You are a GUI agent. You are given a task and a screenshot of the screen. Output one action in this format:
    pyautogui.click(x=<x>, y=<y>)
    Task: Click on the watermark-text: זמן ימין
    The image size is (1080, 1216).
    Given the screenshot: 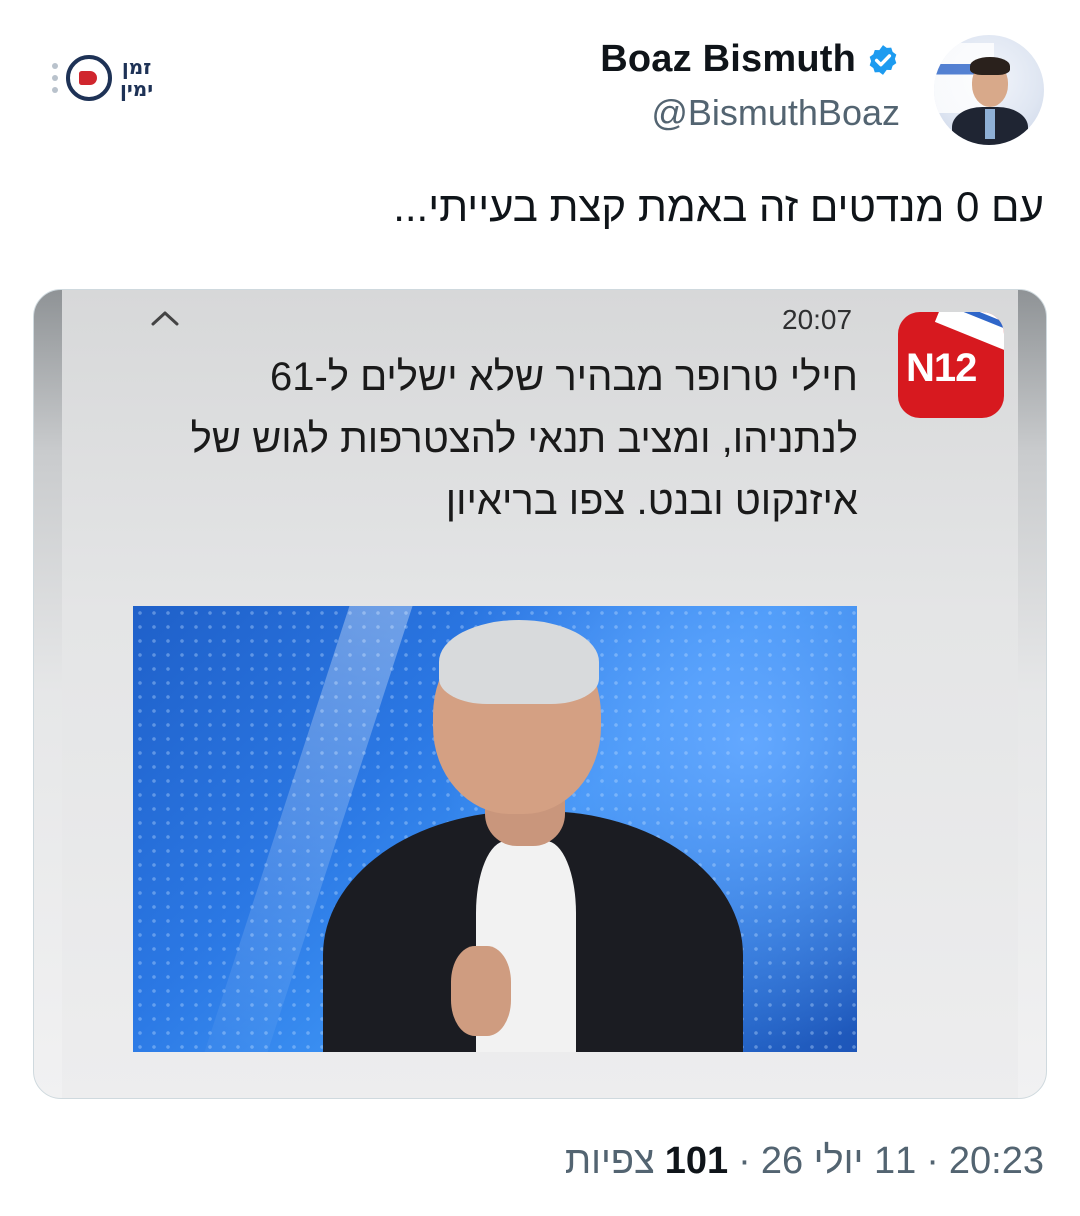 What is the action you would take?
    pyautogui.click(x=136, y=78)
    